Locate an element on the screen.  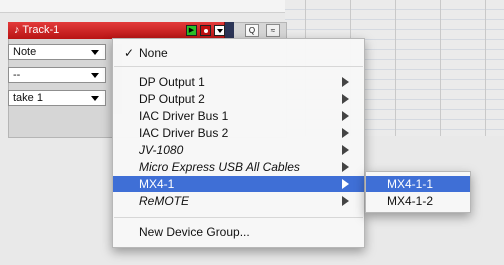
menu-item-label: DP Output 1 is located at coordinates (172, 82).